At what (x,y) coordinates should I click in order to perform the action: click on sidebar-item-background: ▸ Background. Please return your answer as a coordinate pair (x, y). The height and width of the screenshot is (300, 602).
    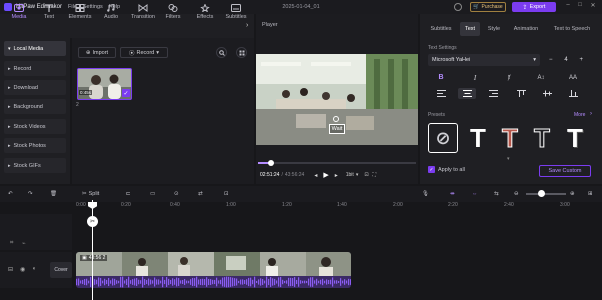
    Looking at the image, I should click on (35, 106).